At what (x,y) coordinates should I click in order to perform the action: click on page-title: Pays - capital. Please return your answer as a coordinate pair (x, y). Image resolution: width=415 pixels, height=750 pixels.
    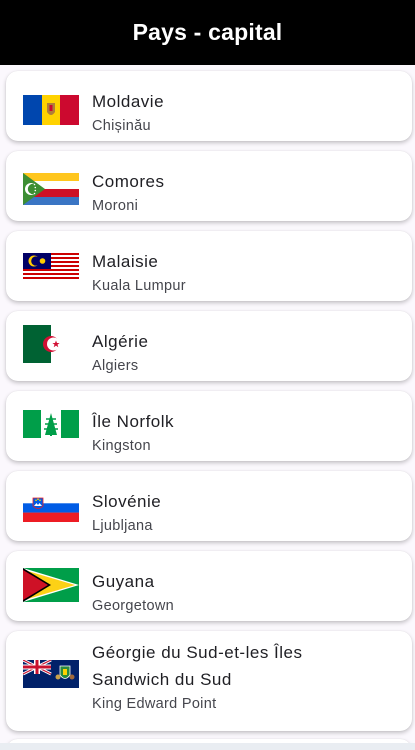
    Looking at the image, I should click on (207, 32).